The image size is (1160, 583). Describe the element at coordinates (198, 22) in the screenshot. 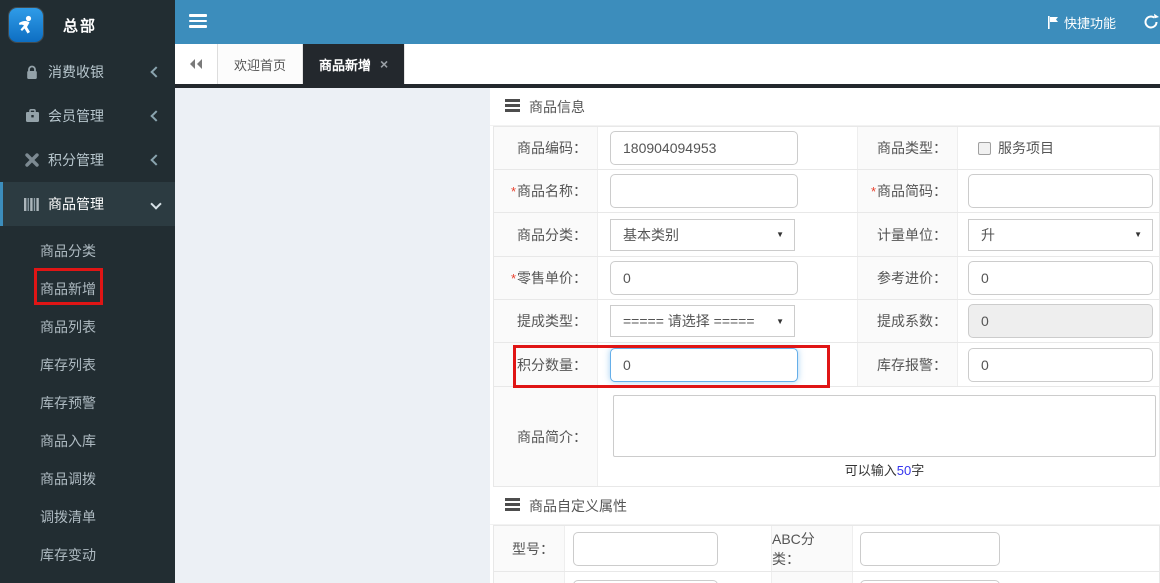

I see `sidebar-toggle-icon` at that location.